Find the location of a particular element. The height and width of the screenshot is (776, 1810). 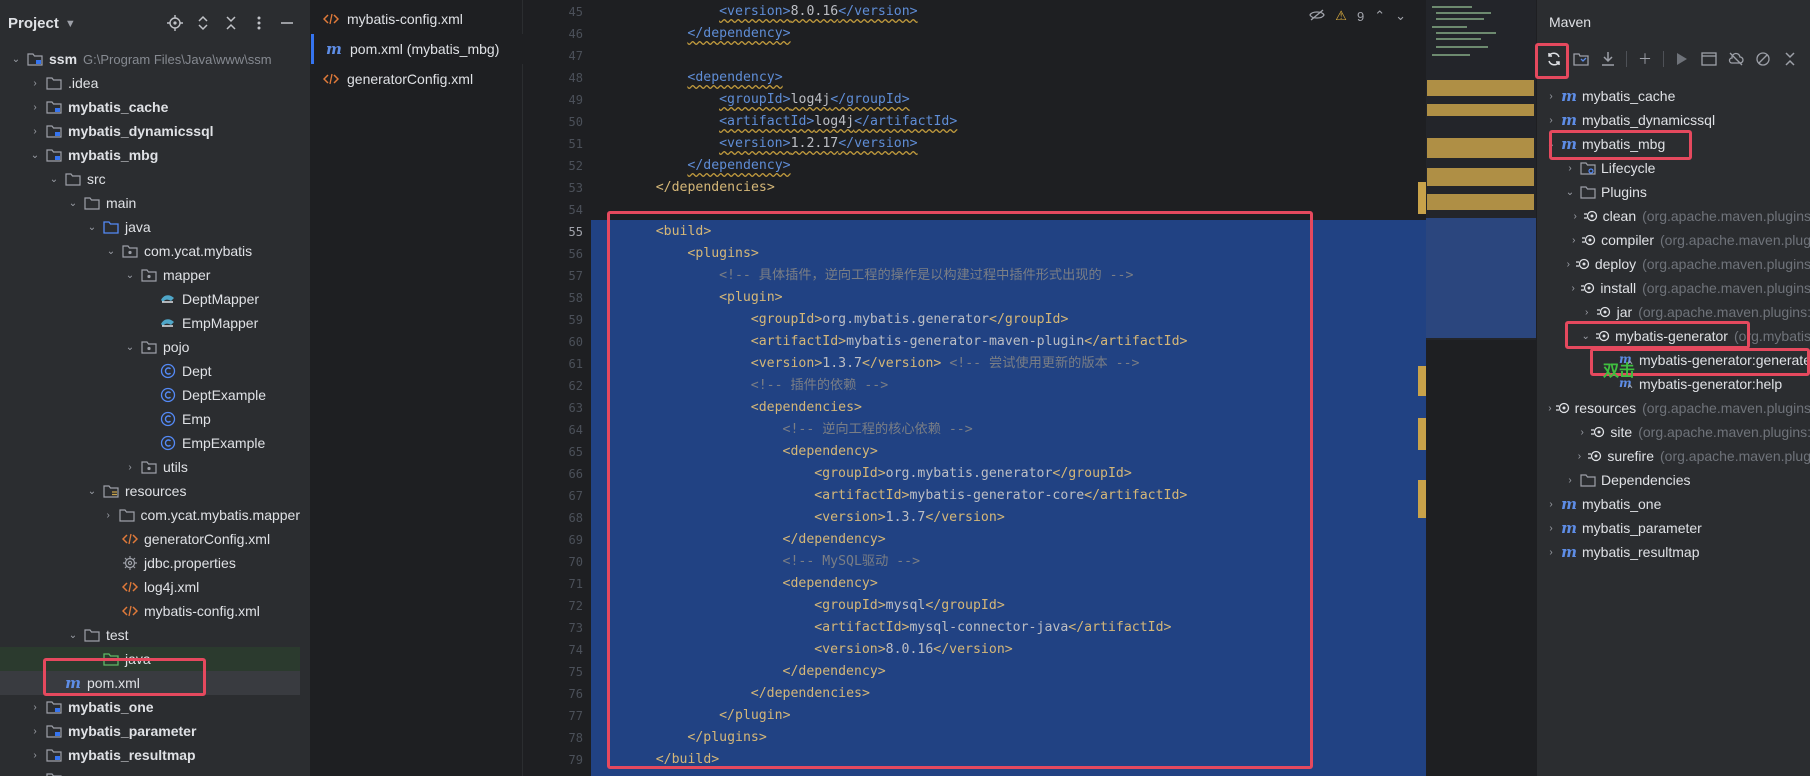

reader-mode-icon is located at coordinates (1317, 16).